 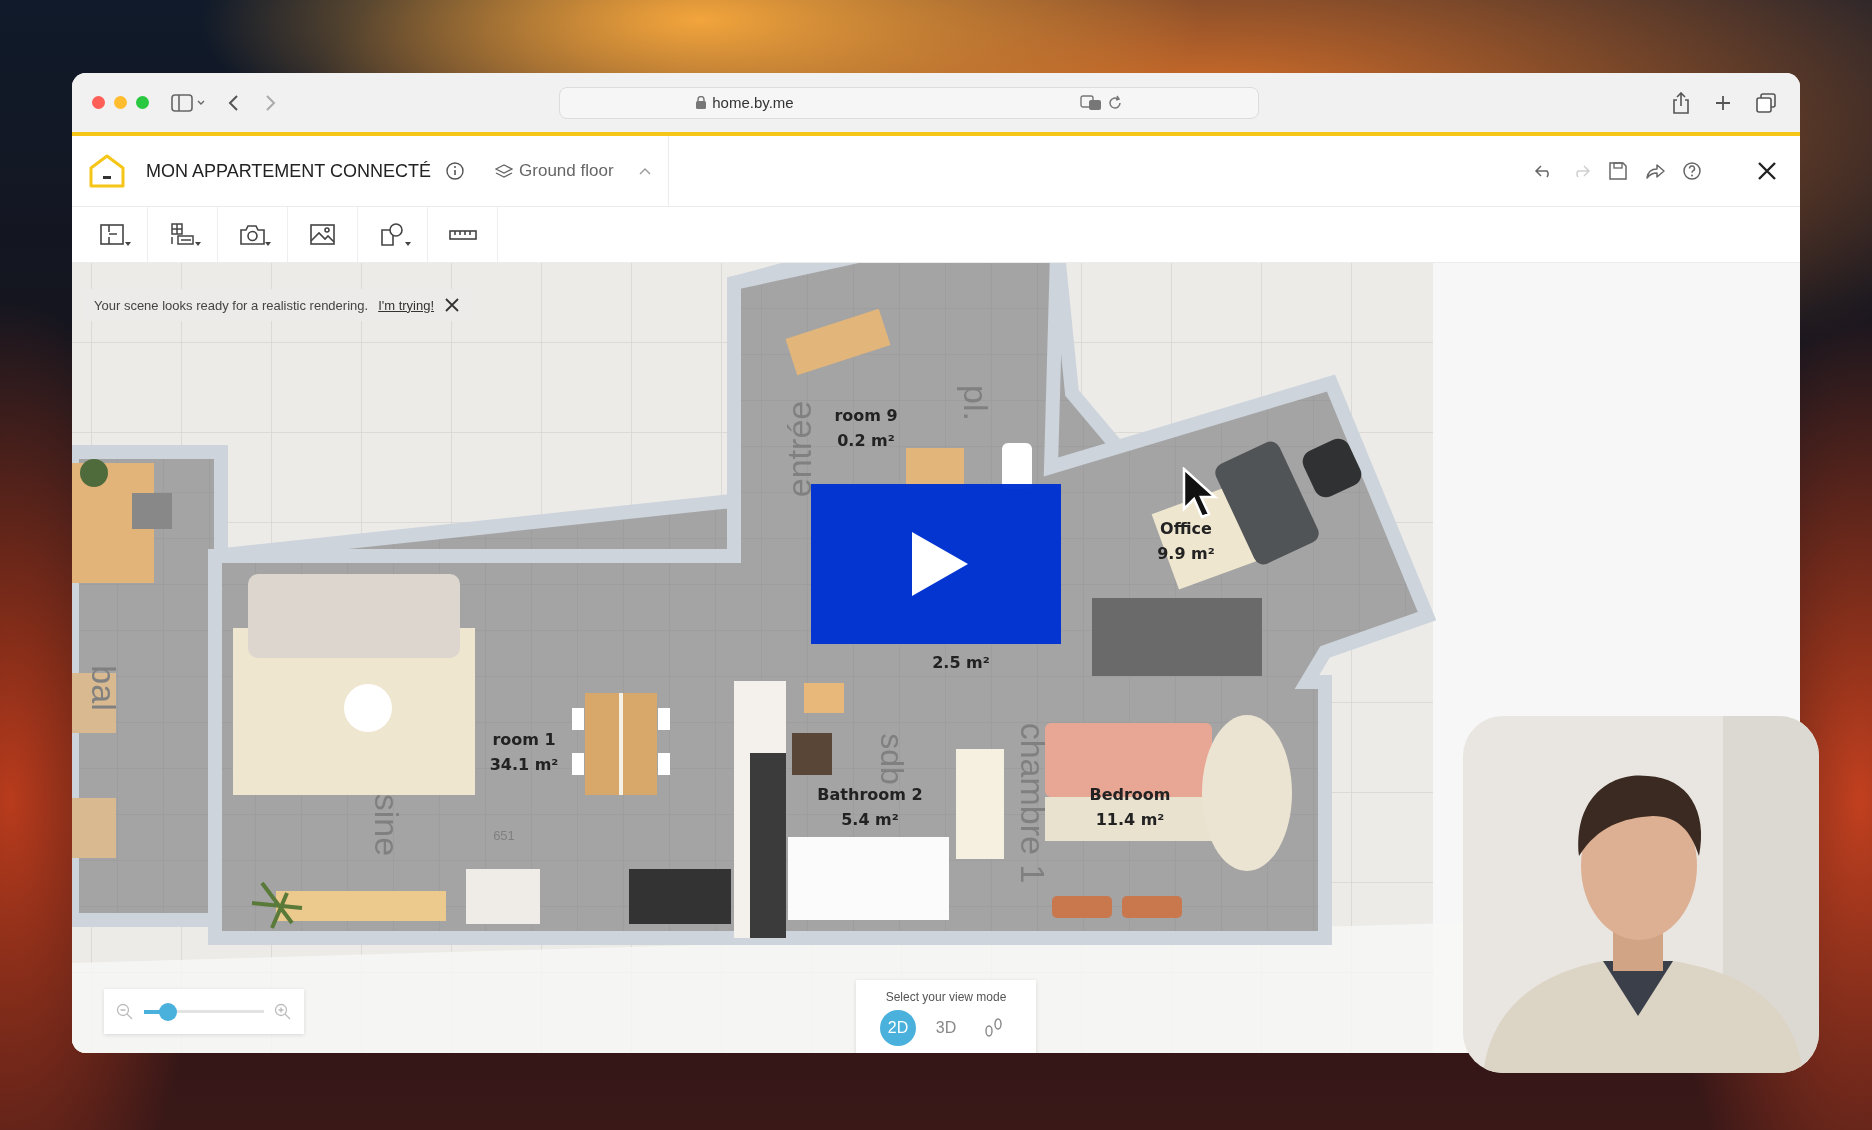 What do you see at coordinates (866, 440) in the screenshot?
I see `room-area: 0.2 m²` at bounding box center [866, 440].